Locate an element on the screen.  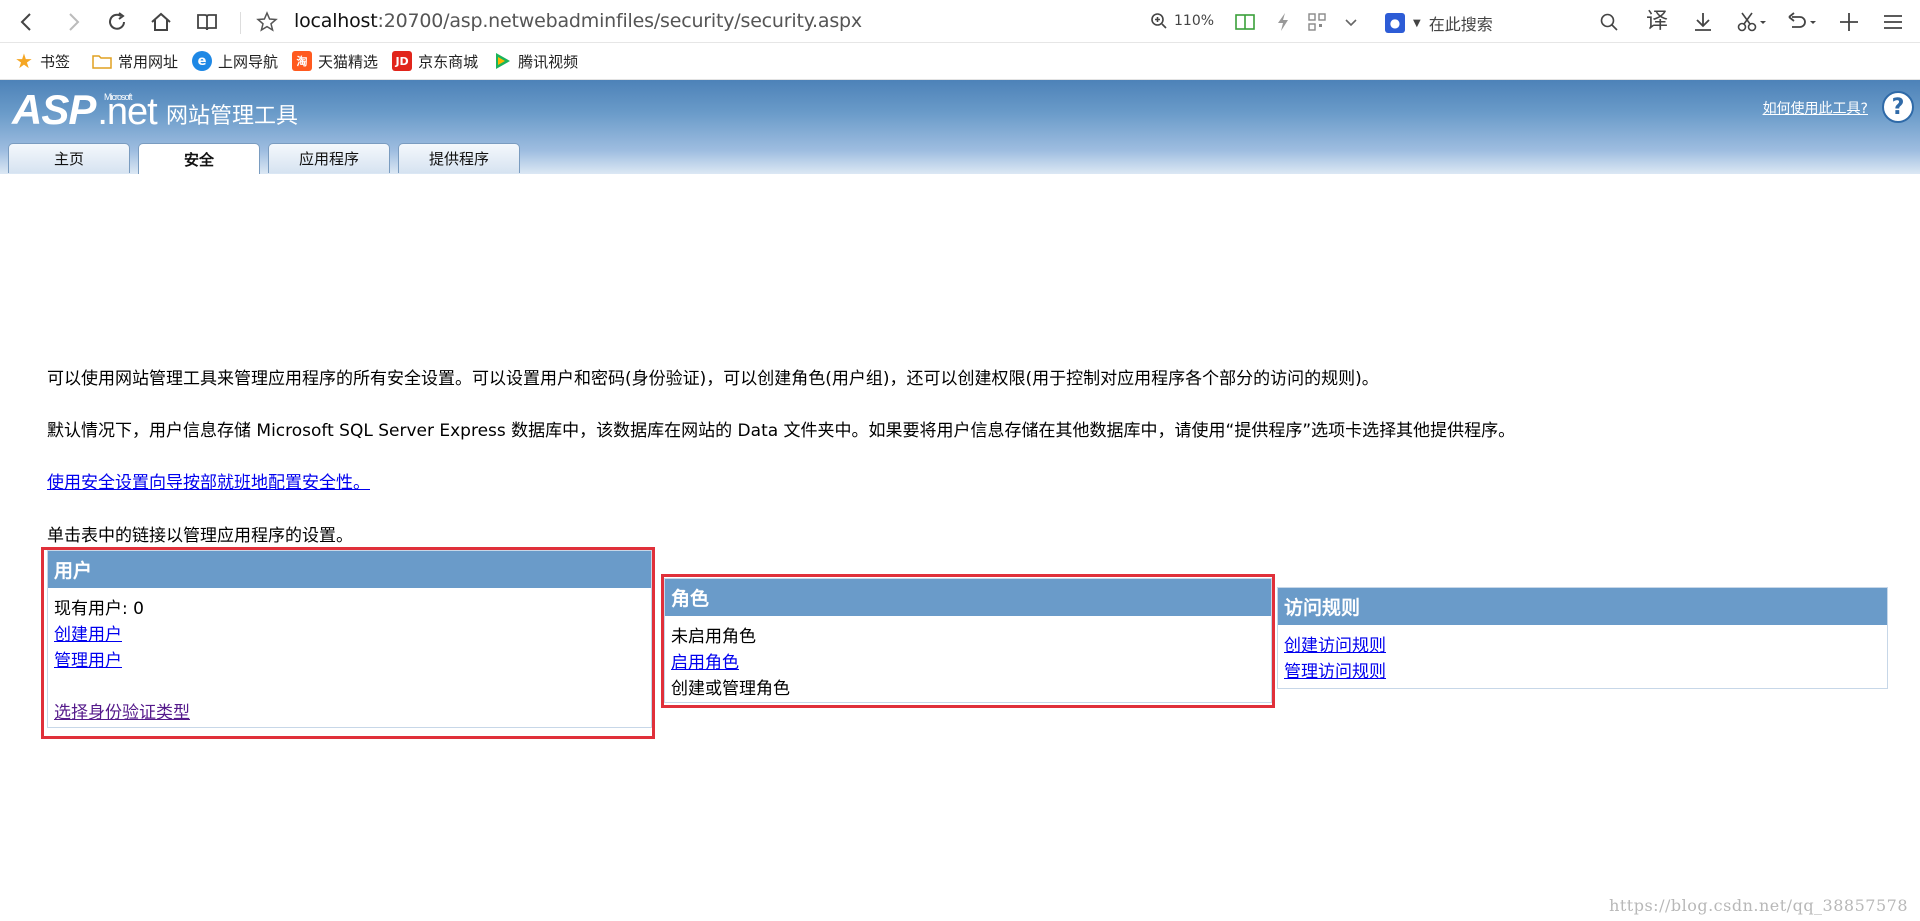
bookmark-label: 上网导航 is located at coordinates (248, 61).